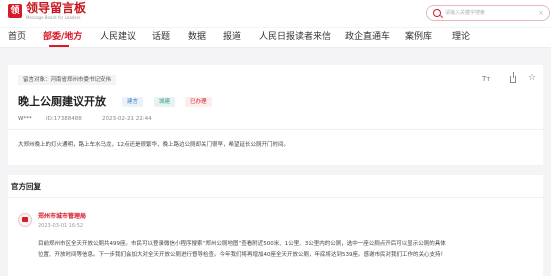 This screenshot has height=276, width=551. I want to click on nav-item-data: 数据, so click(197, 37).